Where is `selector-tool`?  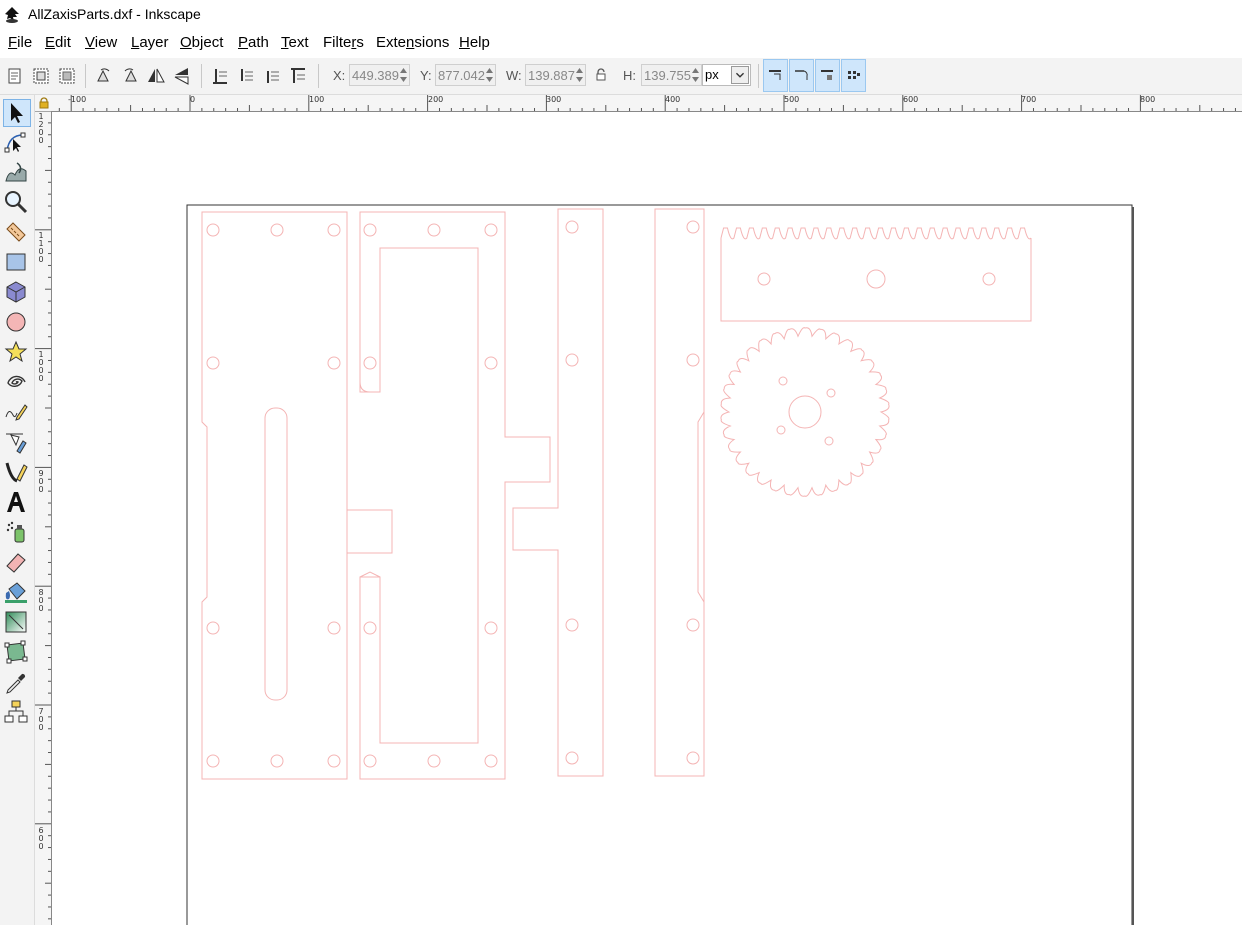 selector-tool is located at coordinates (17, 113).